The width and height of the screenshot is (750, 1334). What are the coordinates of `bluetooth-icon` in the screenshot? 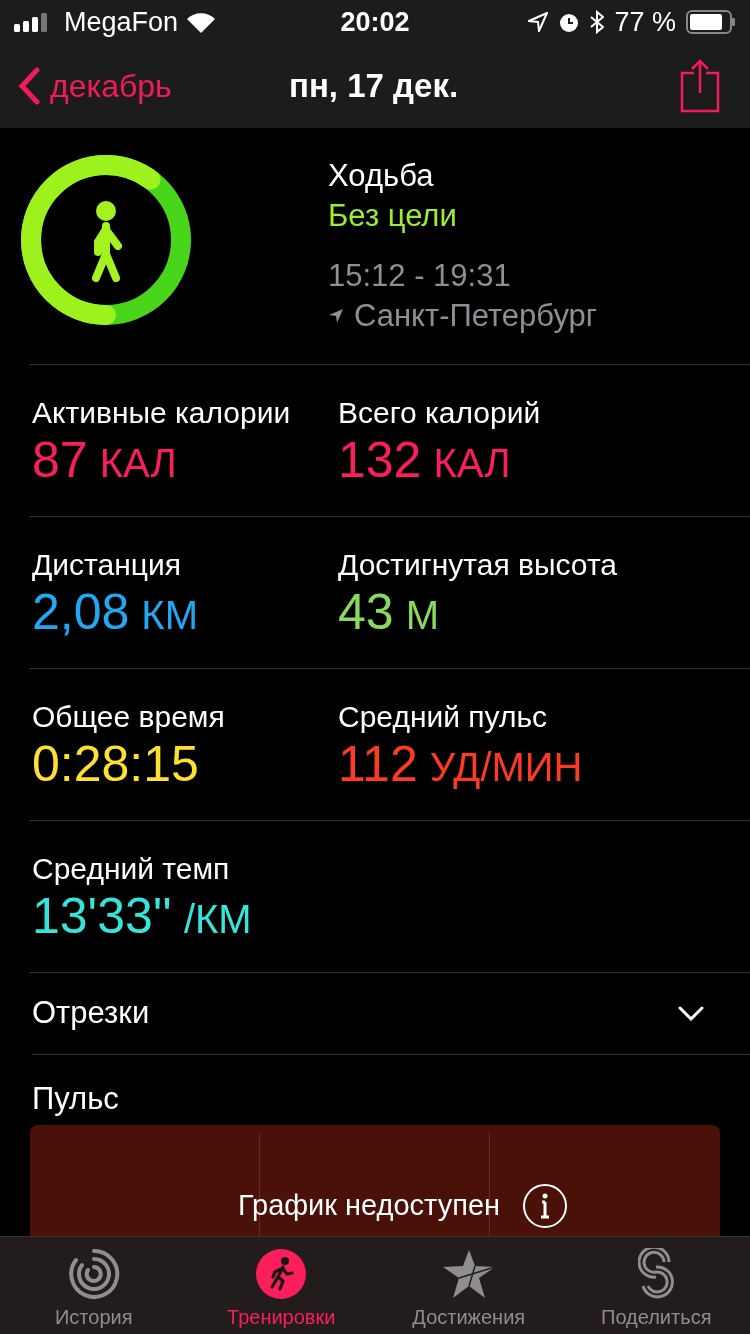 It's located at (597, 22).